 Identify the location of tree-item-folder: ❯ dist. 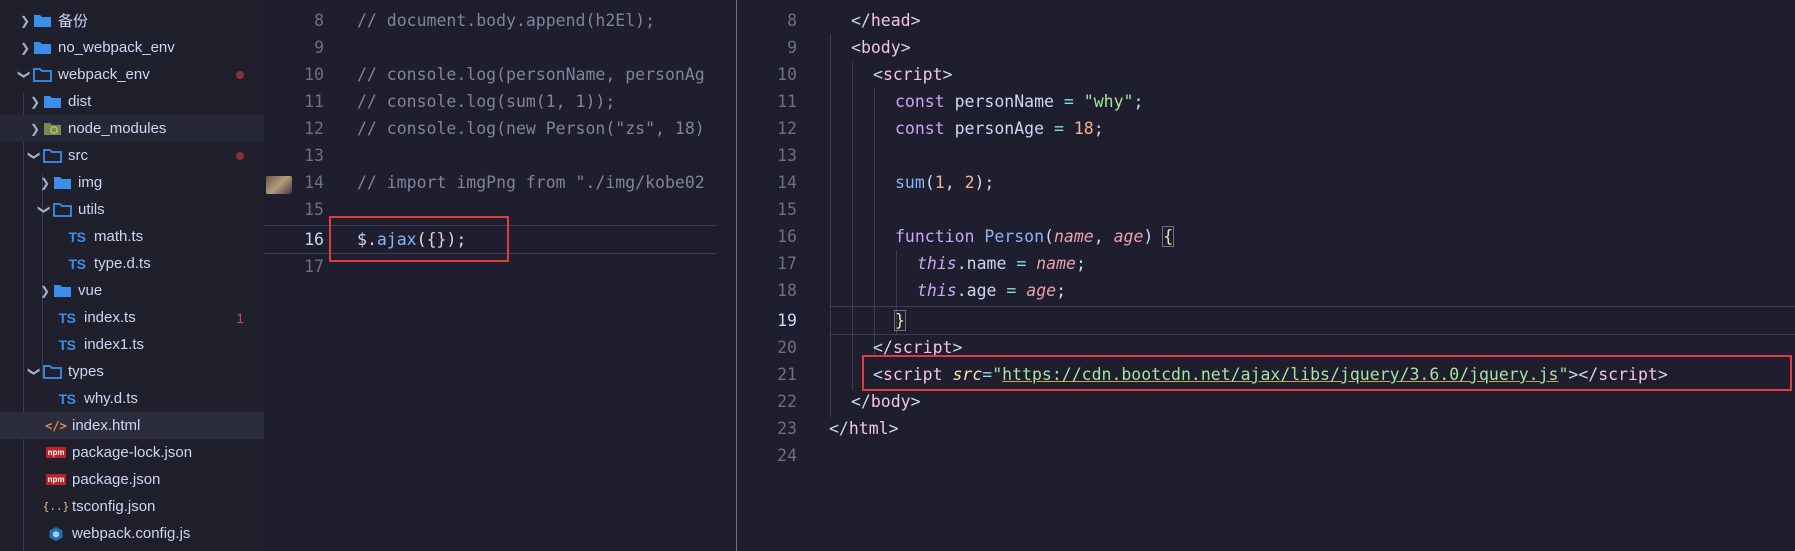
(132, 101).